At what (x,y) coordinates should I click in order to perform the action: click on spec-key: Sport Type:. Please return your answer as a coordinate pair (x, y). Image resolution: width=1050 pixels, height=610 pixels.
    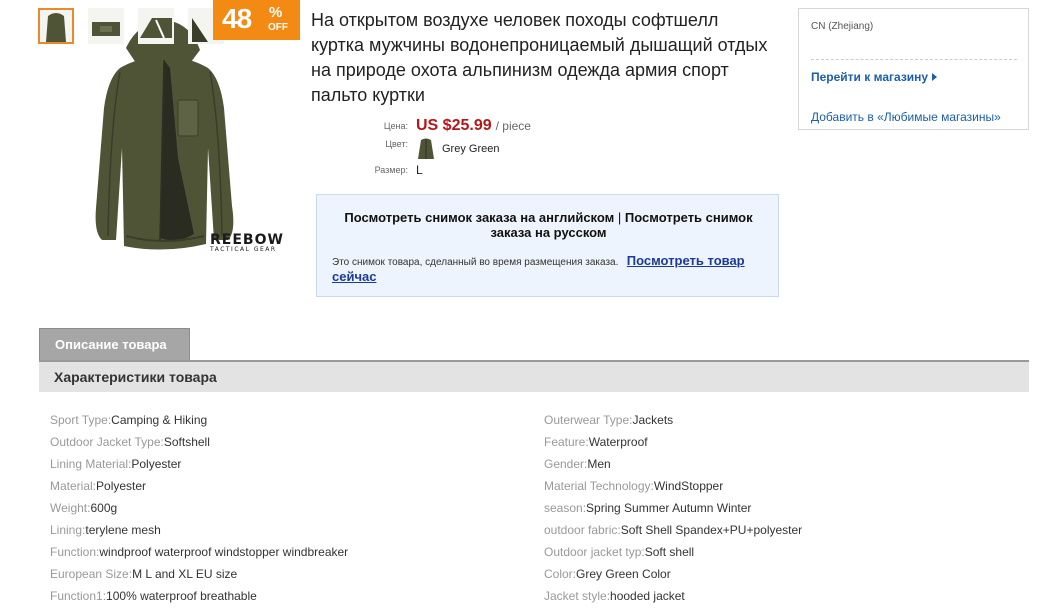
    Looking at the image, I should click on (81, 420).